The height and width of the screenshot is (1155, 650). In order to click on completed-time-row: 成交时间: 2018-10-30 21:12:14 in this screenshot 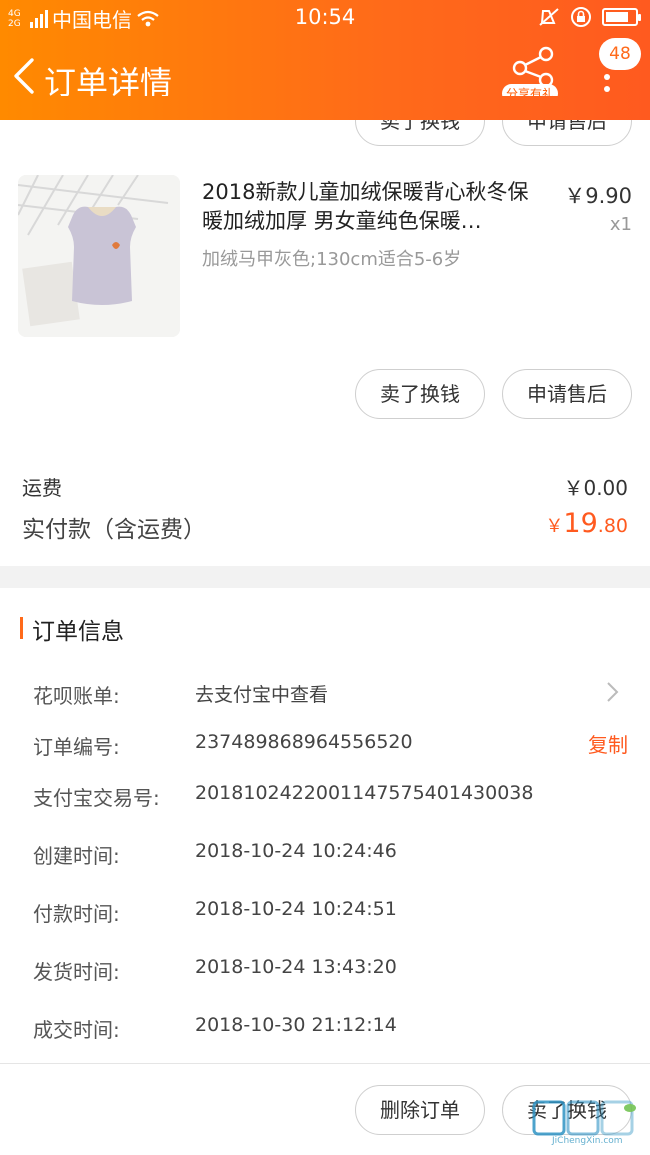, I will do `click(325, 1026)`.